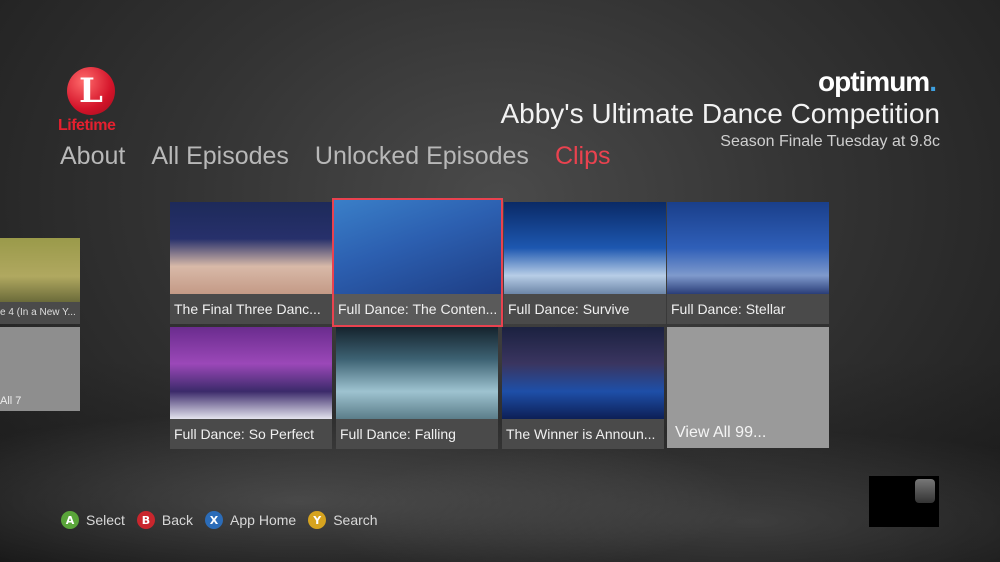  What do you see at coordinates (40, 270) in the screenshot?
I see `partial-episode-thumbnail` at bounding box center [40, 270].